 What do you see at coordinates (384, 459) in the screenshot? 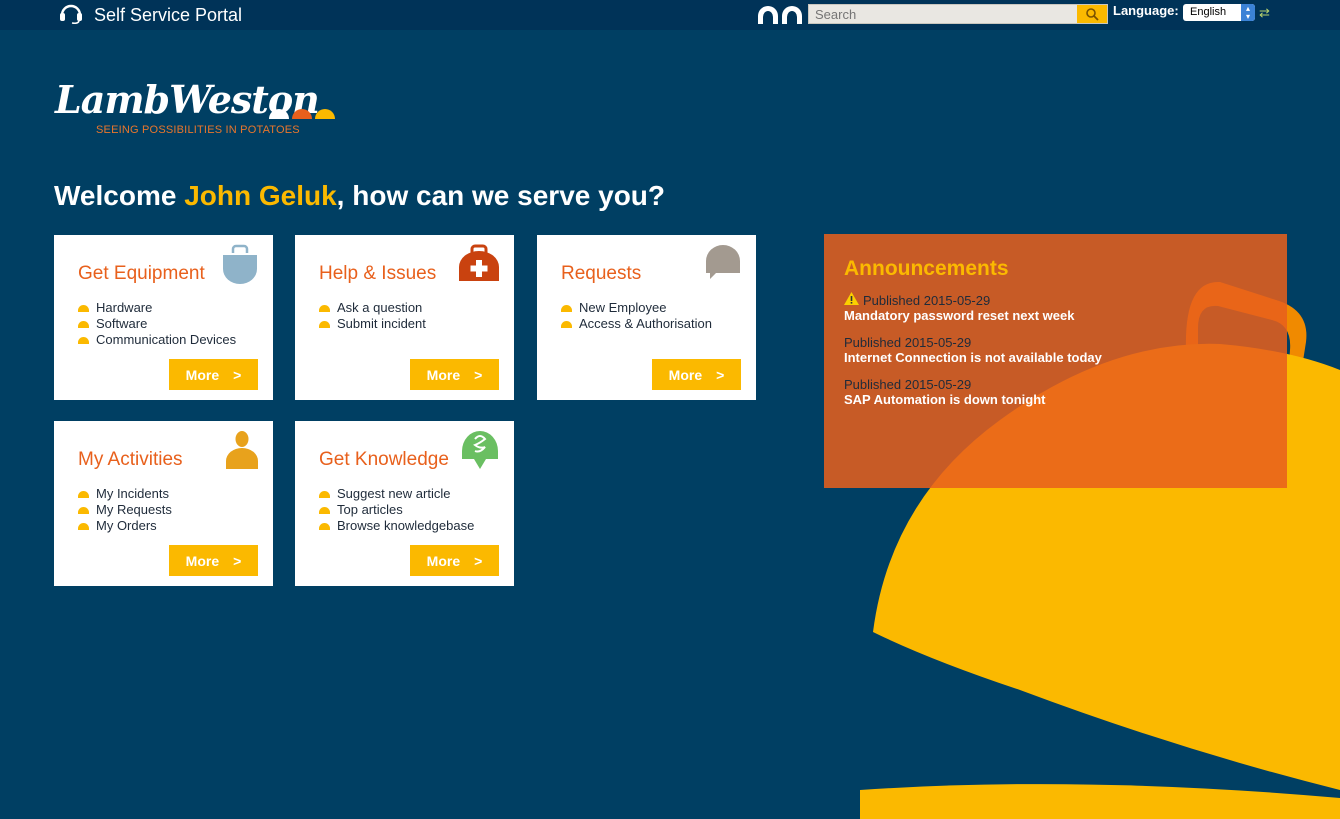
I see `card-title: Get Knowledge` at bounding box center [384, 459].